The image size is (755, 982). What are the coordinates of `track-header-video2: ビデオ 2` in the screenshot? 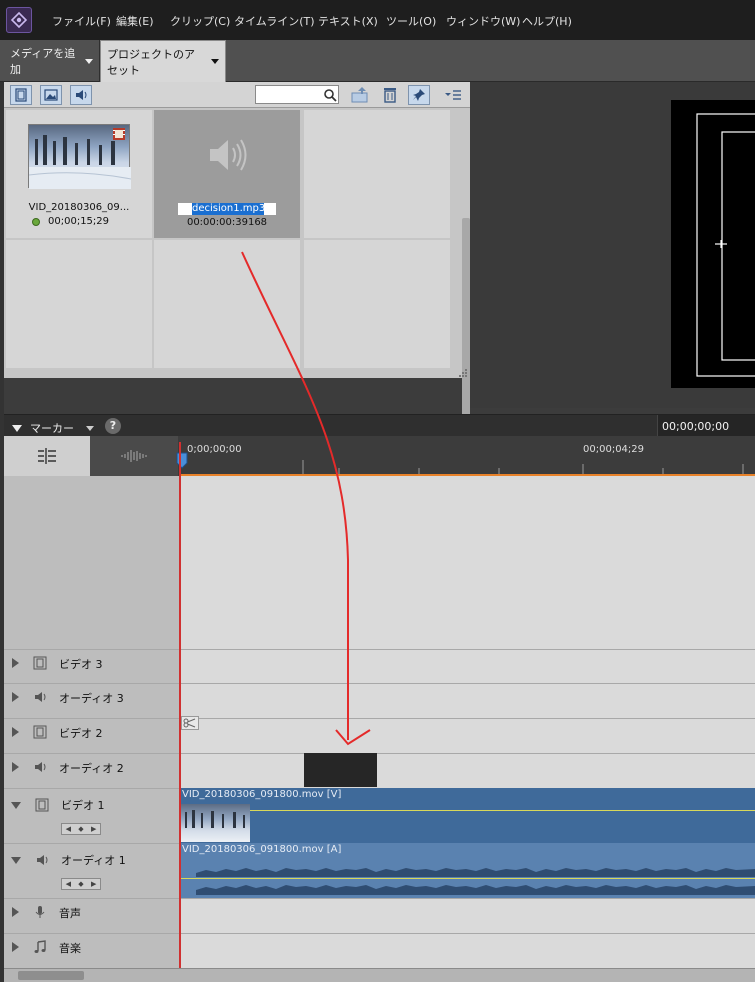 It's located at (91, 735).